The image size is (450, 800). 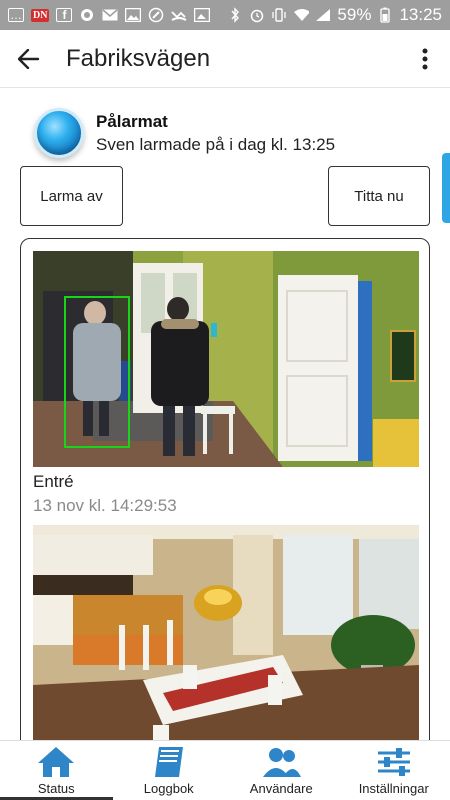 I want to click on alarm-status-subtitle: Sven larmade på i dag kl. 13:25, so click(x=216, y=144).